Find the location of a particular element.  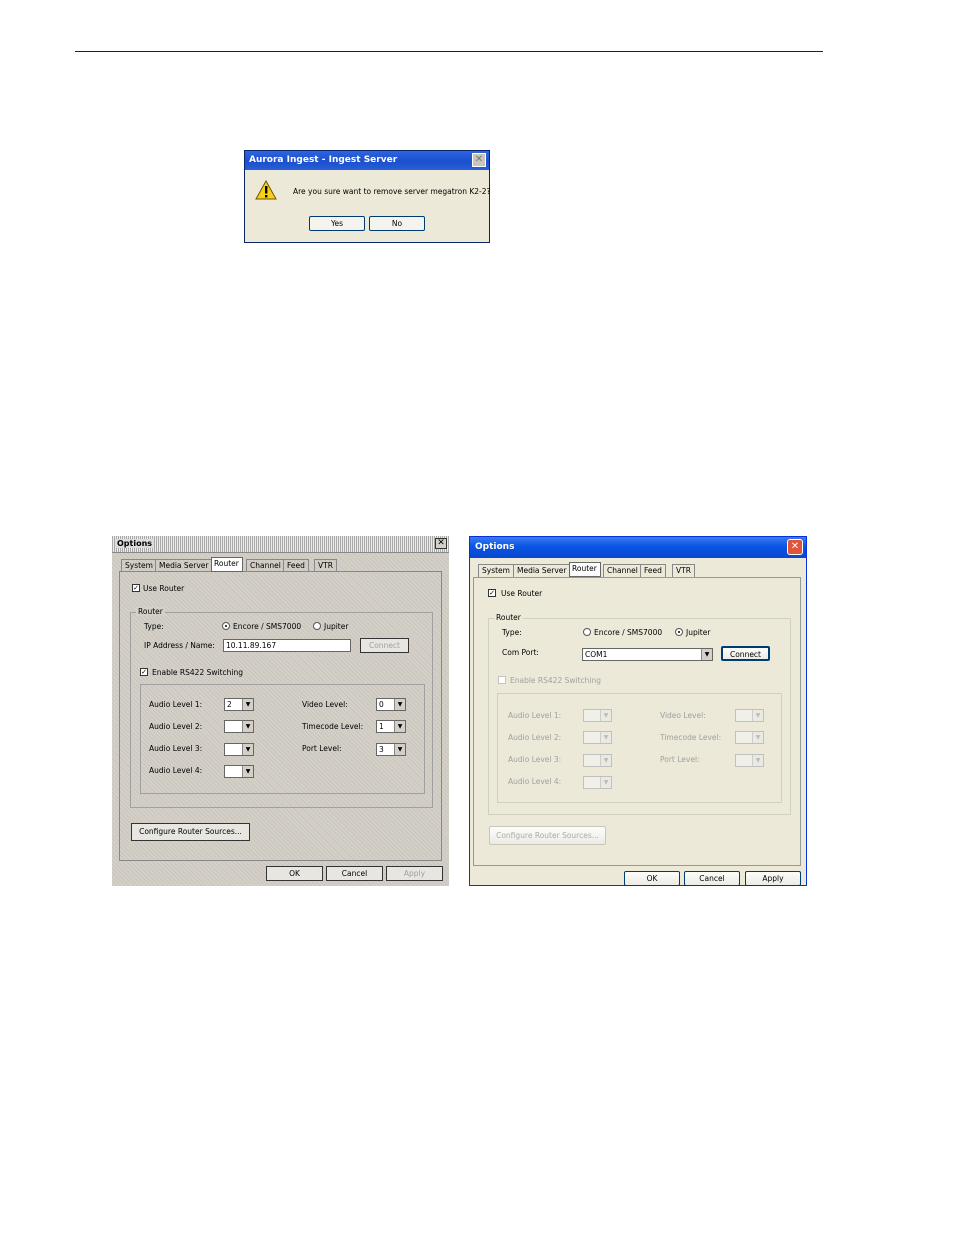

tab-channel: Channel is located at coordinates (622, 570).